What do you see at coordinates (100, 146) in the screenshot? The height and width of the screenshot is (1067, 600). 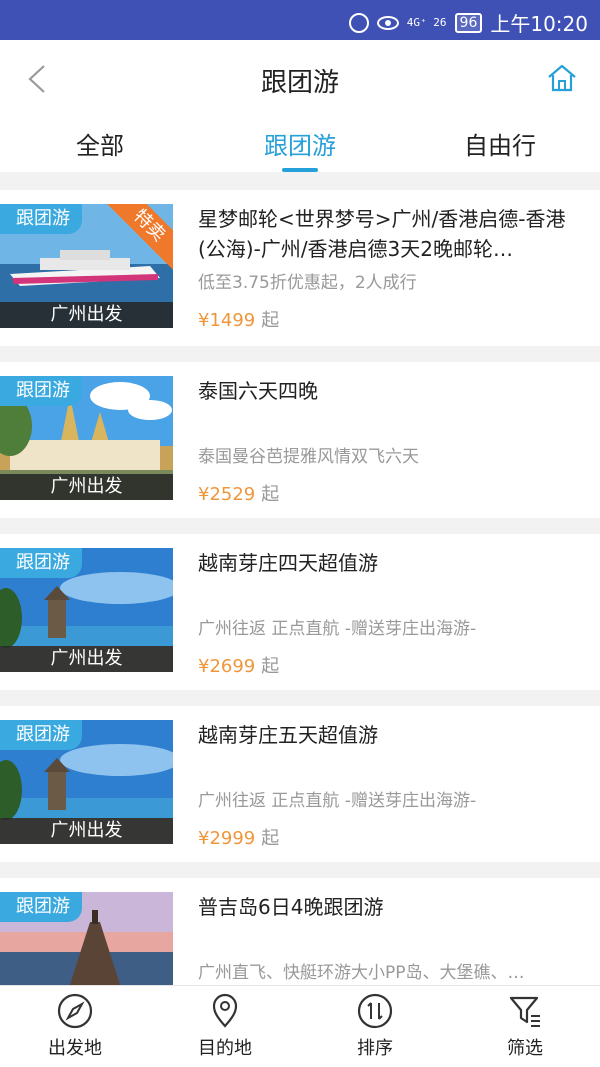 I see `tab-all: 全部` at bounding box center [100, 146].